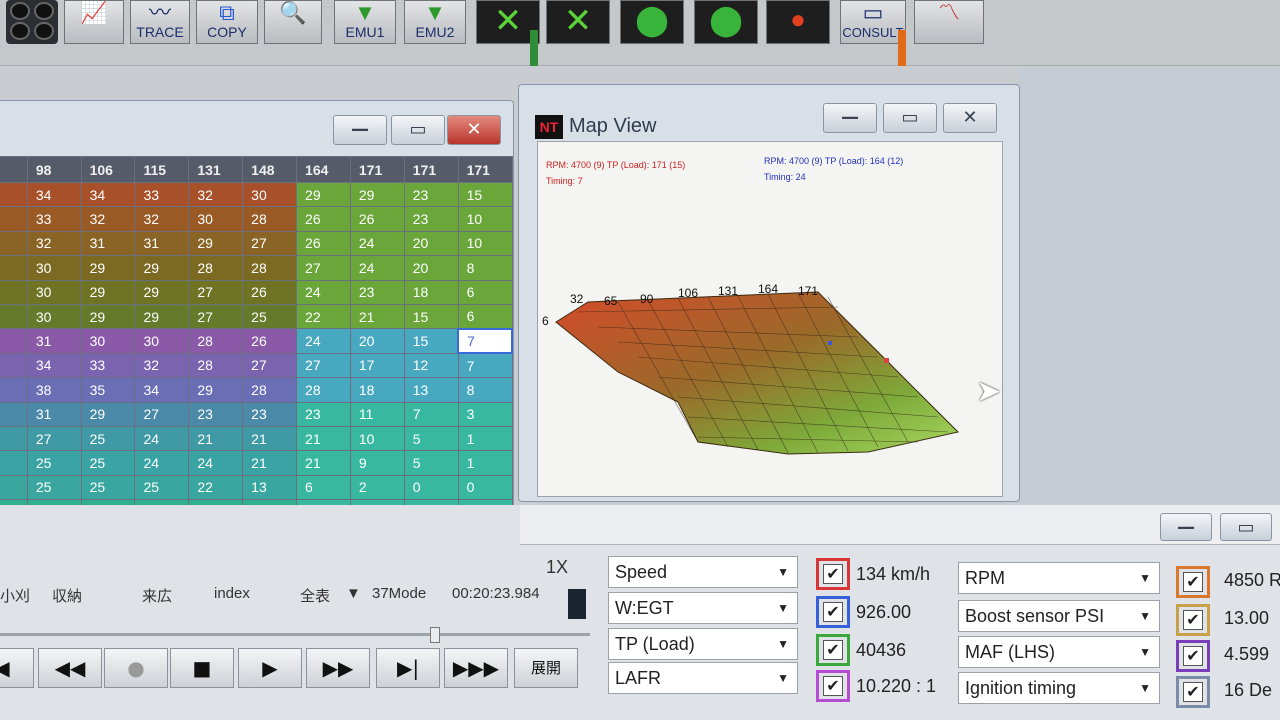 This screenshot has width=1280, height=720. What do you see at coordinates (435, 635) in the screenshot?
I see `seek-slider-handle` at bounding box center [435, 635].